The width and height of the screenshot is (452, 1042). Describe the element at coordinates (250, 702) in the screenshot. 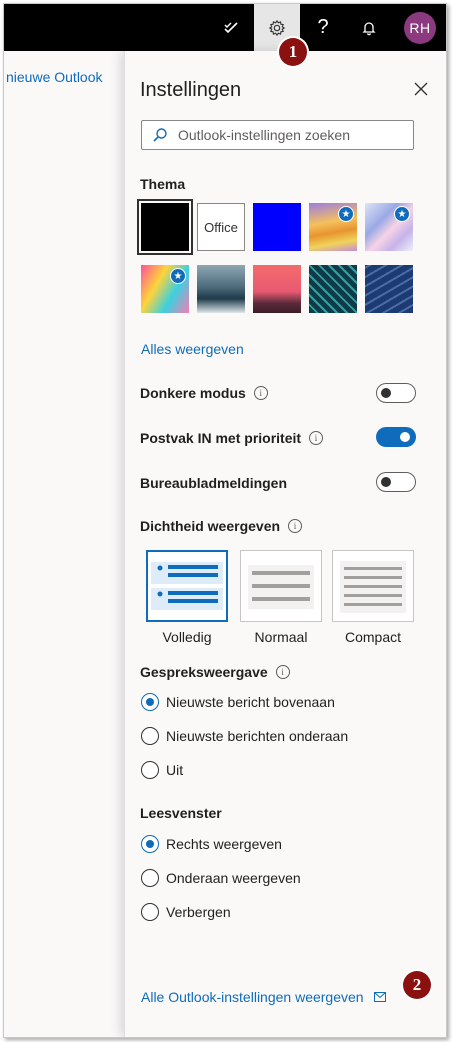

I see `radio-label: Nieuwste bericht bovenaan` at that location.